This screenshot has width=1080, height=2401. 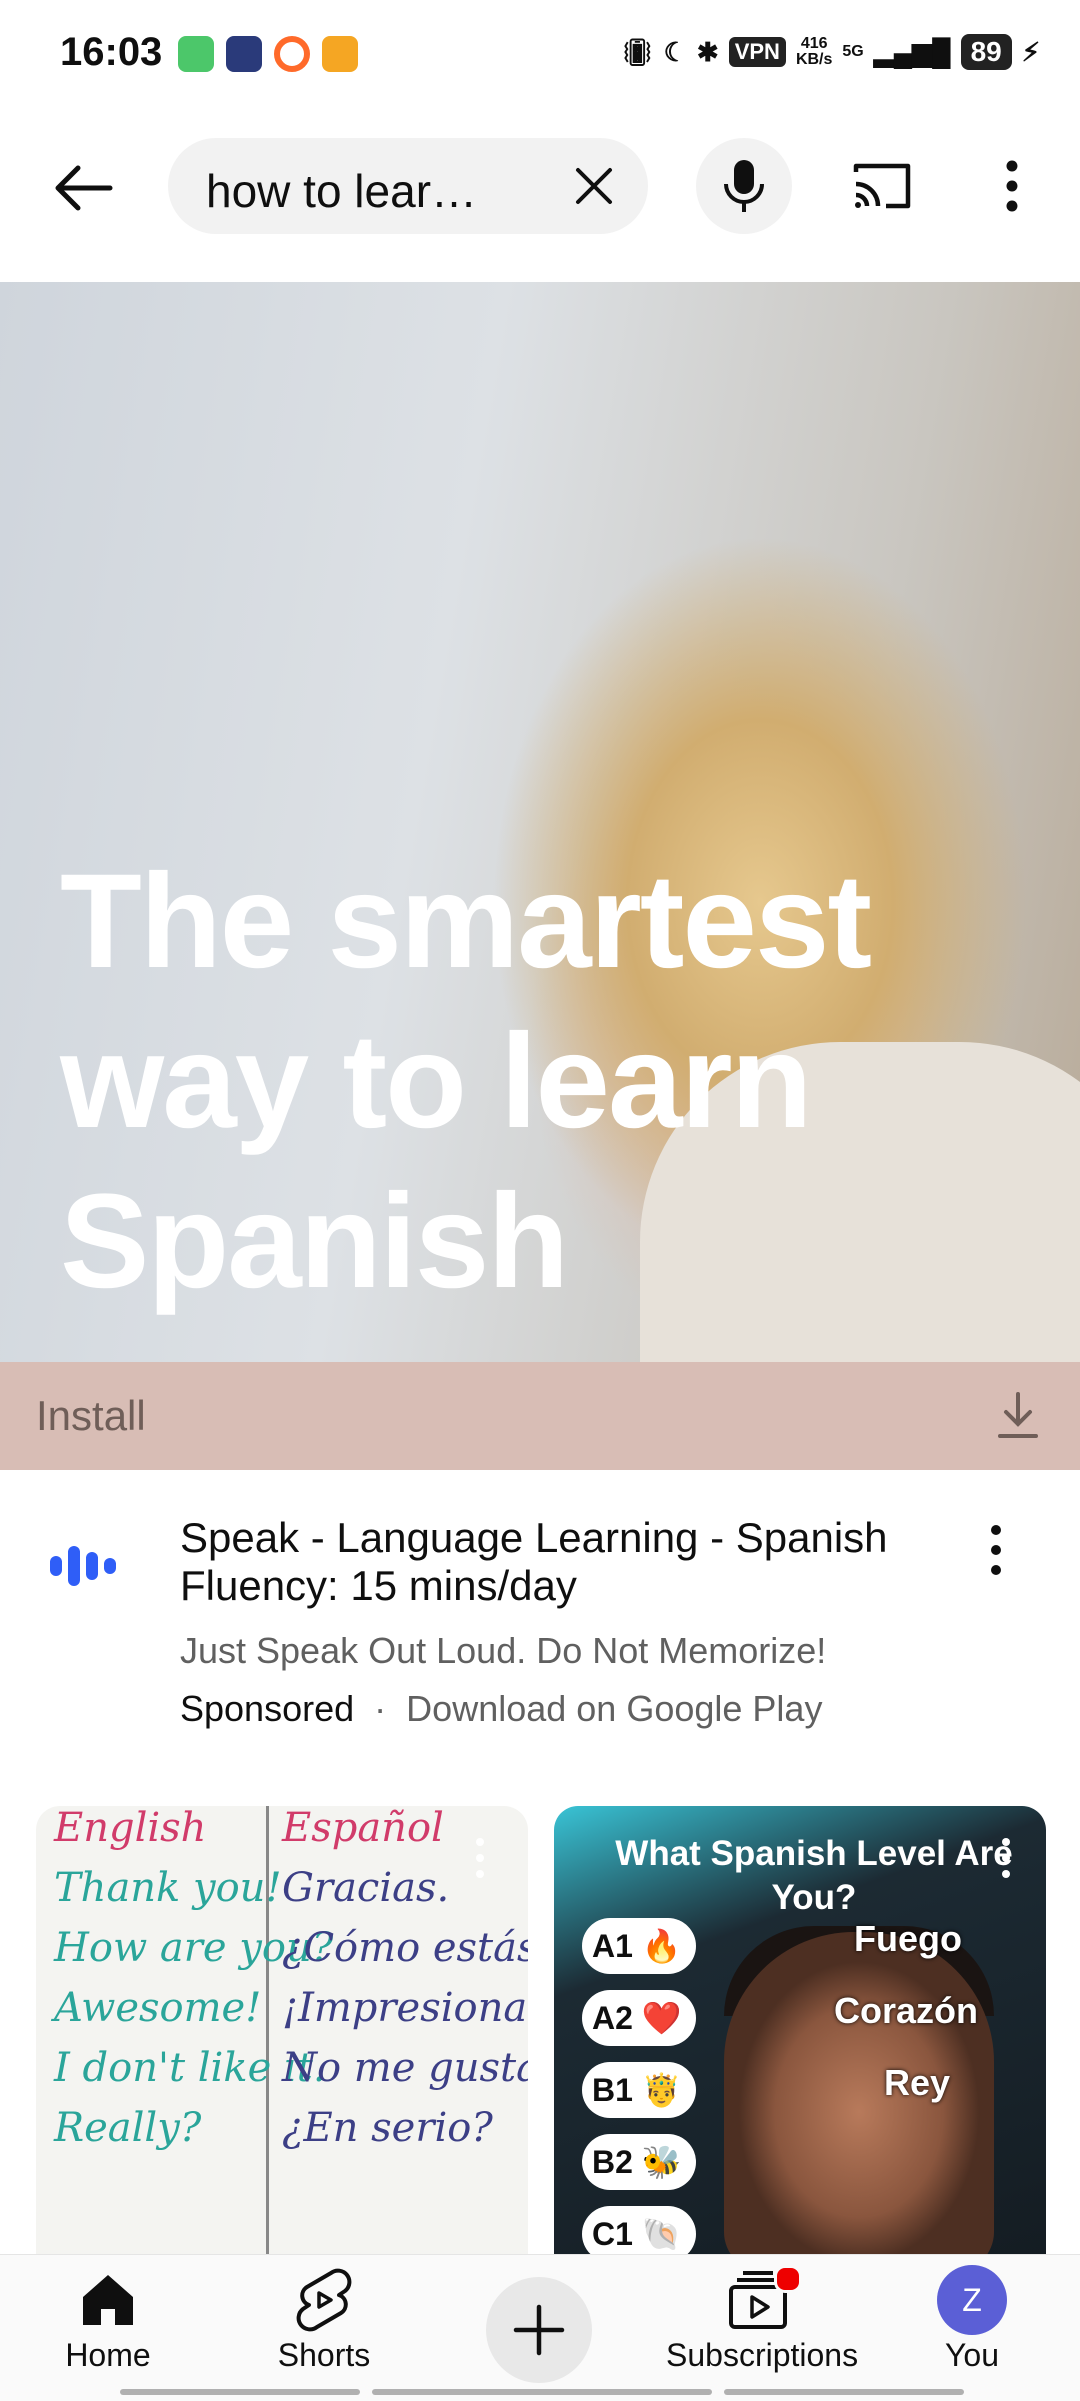 What do you see at coordinates (859, 2099) in the screenshot?
I see `short-person-face` at bounding box center [859, 2099].